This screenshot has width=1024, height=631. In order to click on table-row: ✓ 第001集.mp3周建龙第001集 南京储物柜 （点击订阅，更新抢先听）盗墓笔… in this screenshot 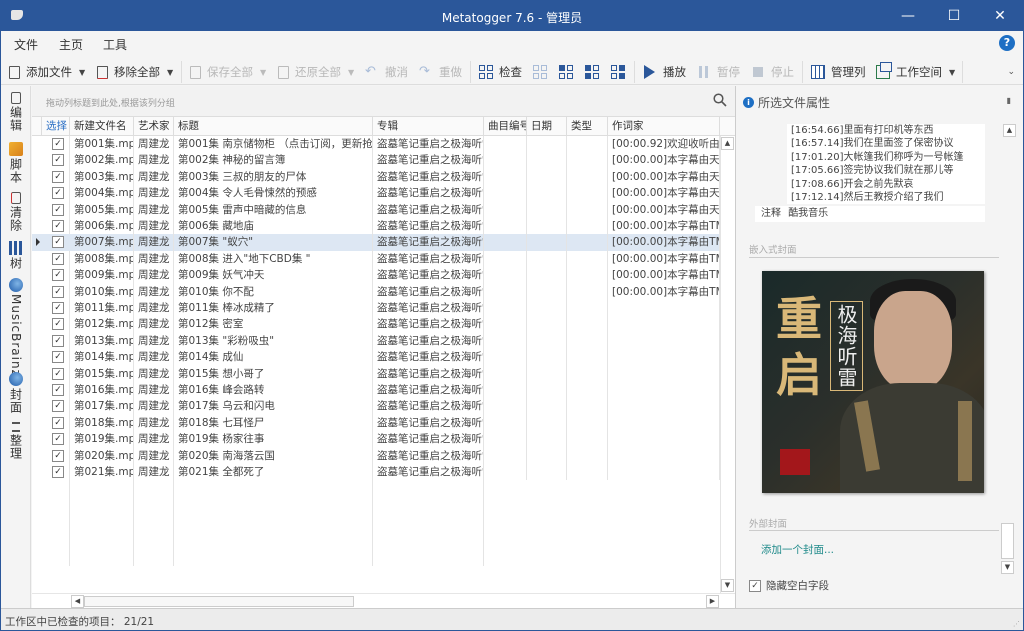, I will do `click(376, 144)`.